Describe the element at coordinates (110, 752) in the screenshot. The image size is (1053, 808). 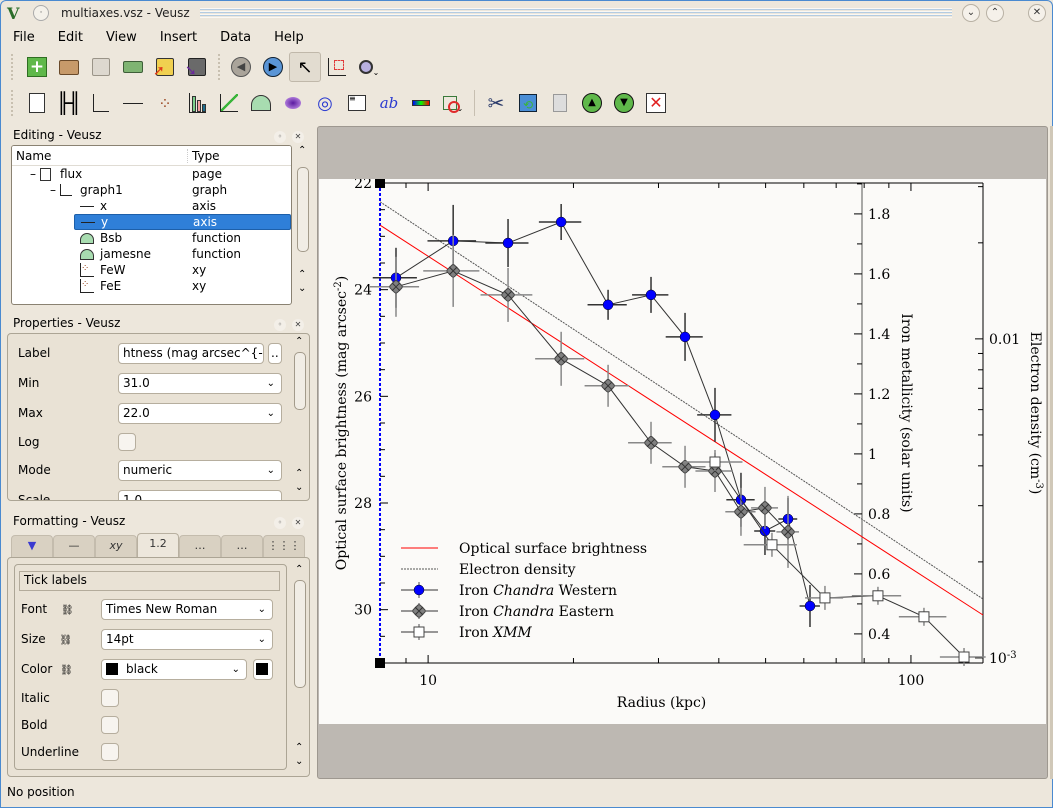
I see `underline-checkbox` at that location.